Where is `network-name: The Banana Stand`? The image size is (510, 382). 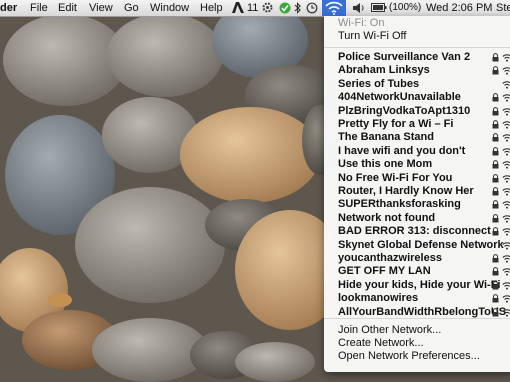 network-name: The Banana Stand is located at coordinates (386, 137).